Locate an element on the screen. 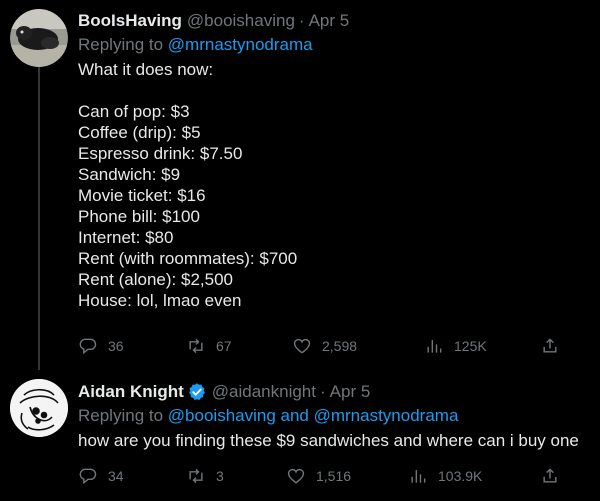 The height and width of the screenshot is (501, 600). tweet-header: BooIsHaving @booishaving · Apr 5 is located at coordinates (333, 21).